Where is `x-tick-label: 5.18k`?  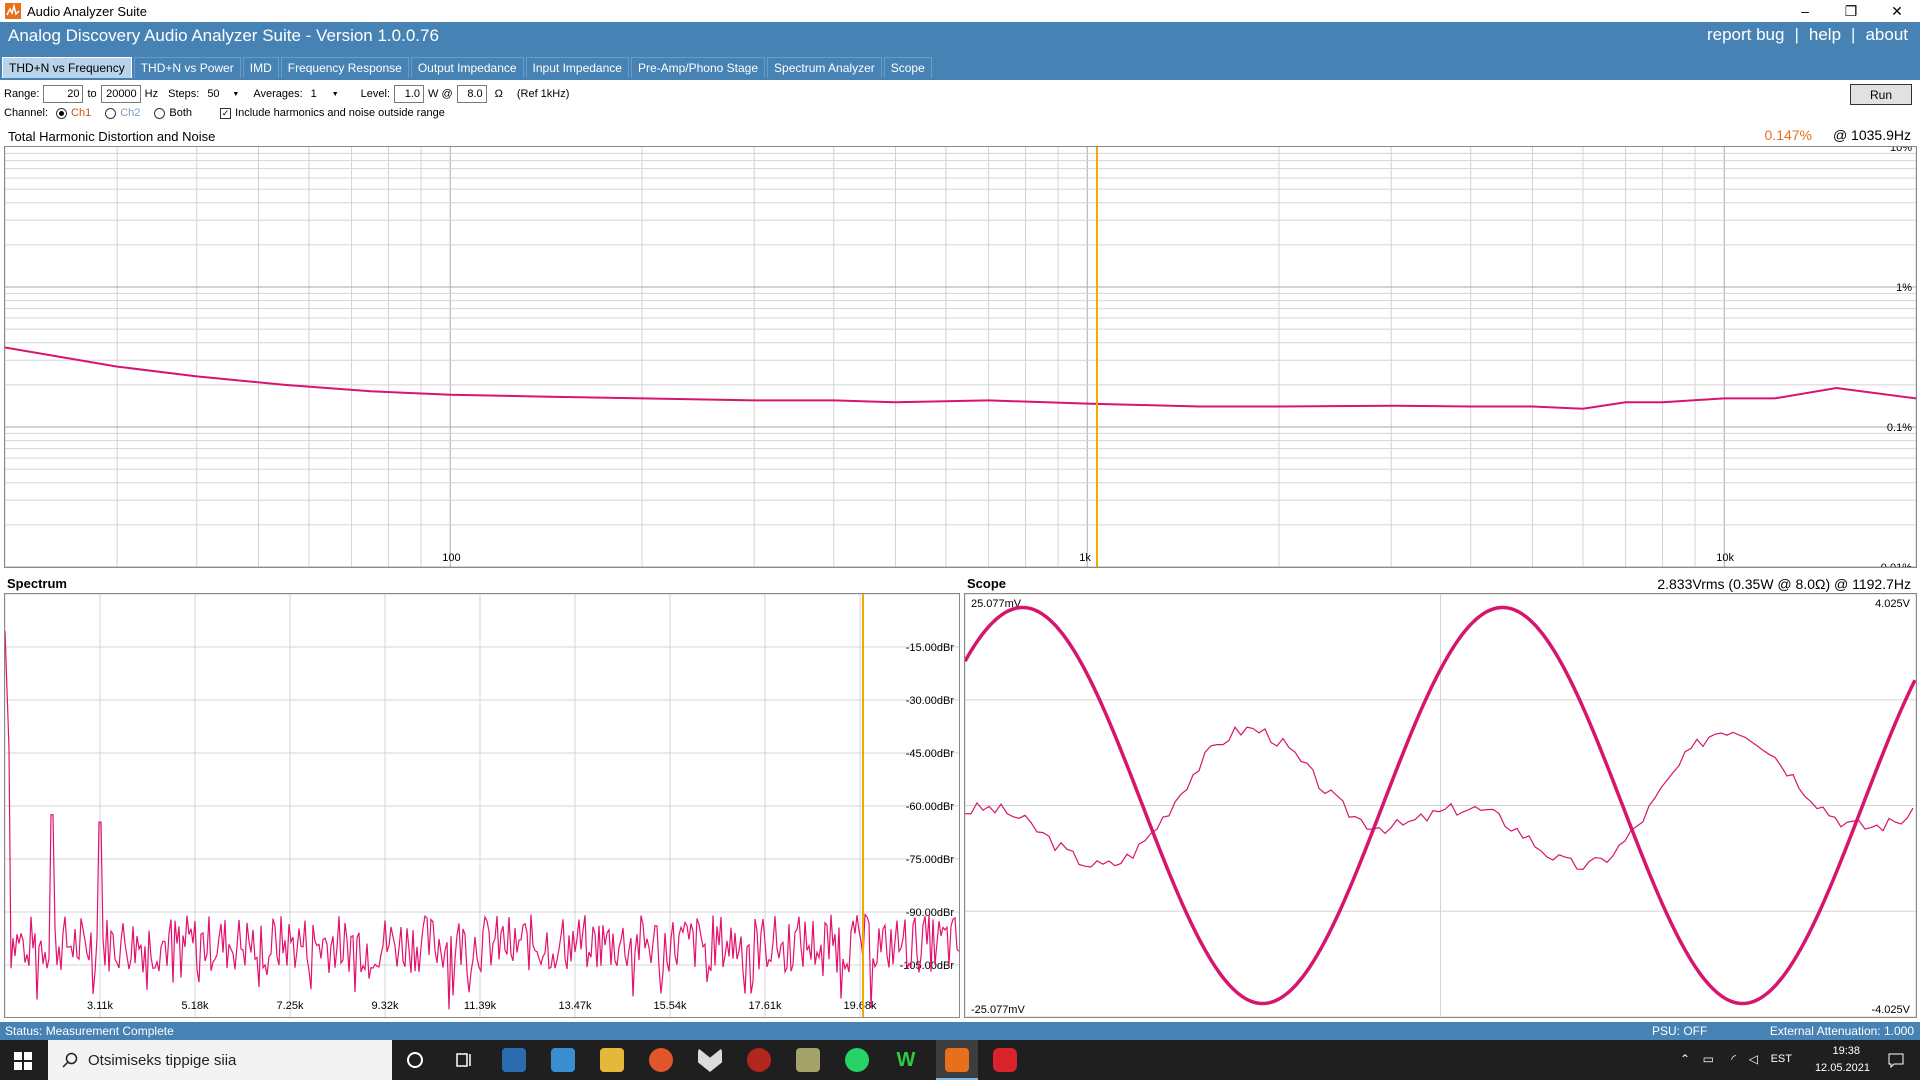 x-tick-label: 5.18k is located at coordinates (195, 1006).